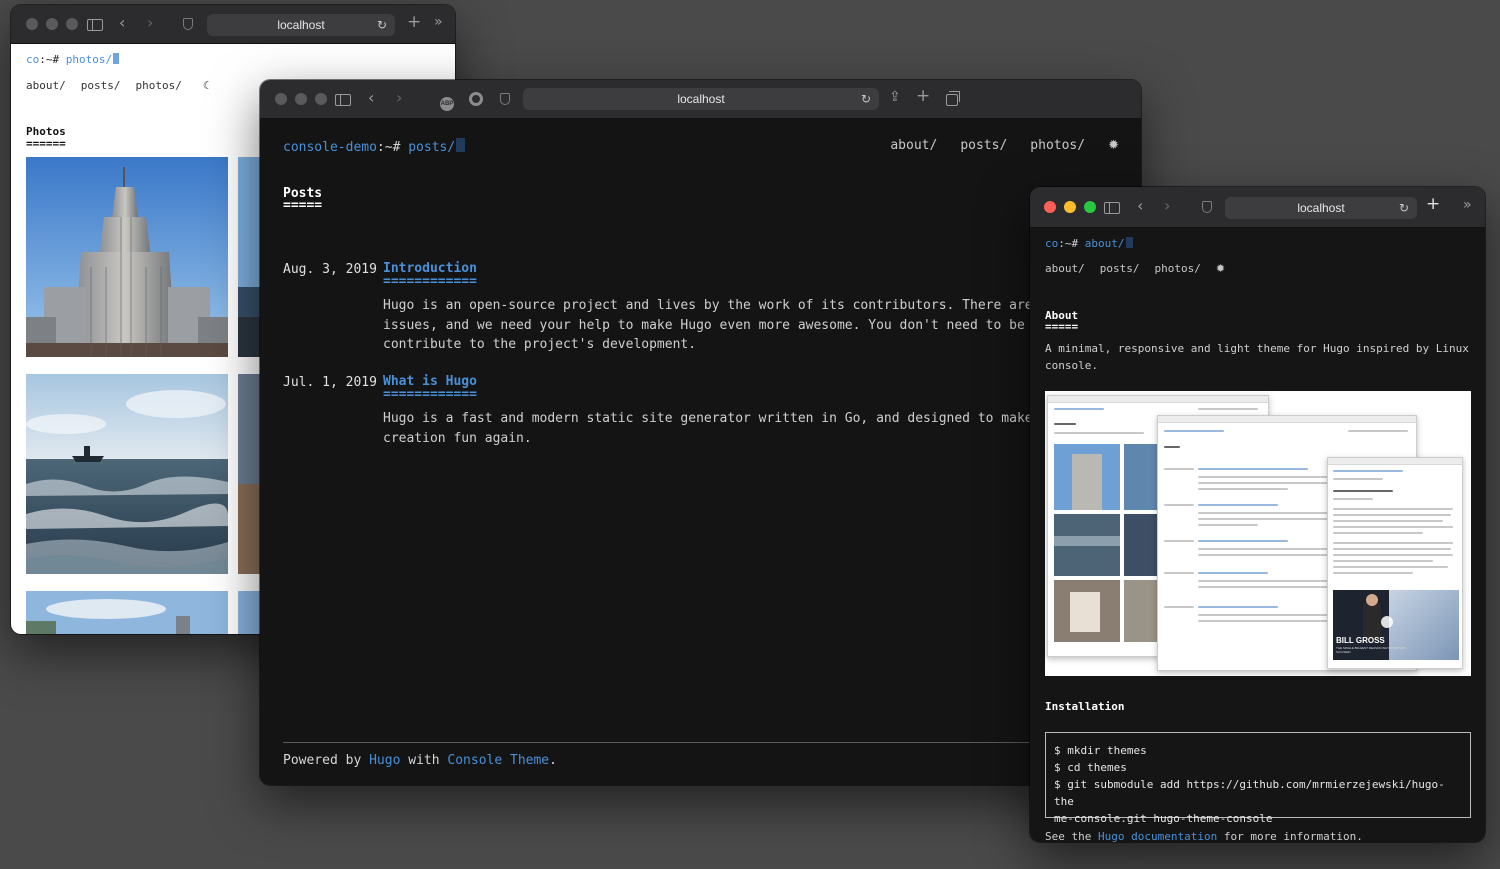 Image resolution: width=1500 pixels, height=869 pixels. Describe the element at coordinates (1068, 836) in the screenshot. I see `see-the-text: See the` at that location.